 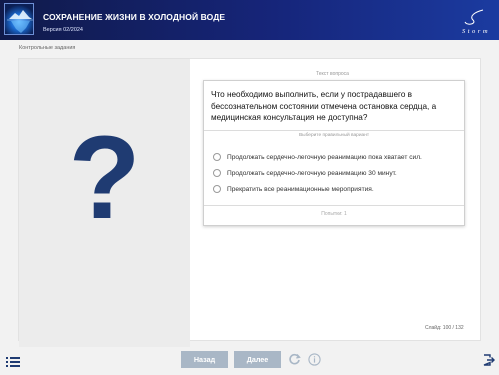 What do you see at coordinates (474, 21) in the screenshot?
I see `storm-brand-logo: Storm` at bounding box center [474, 21].